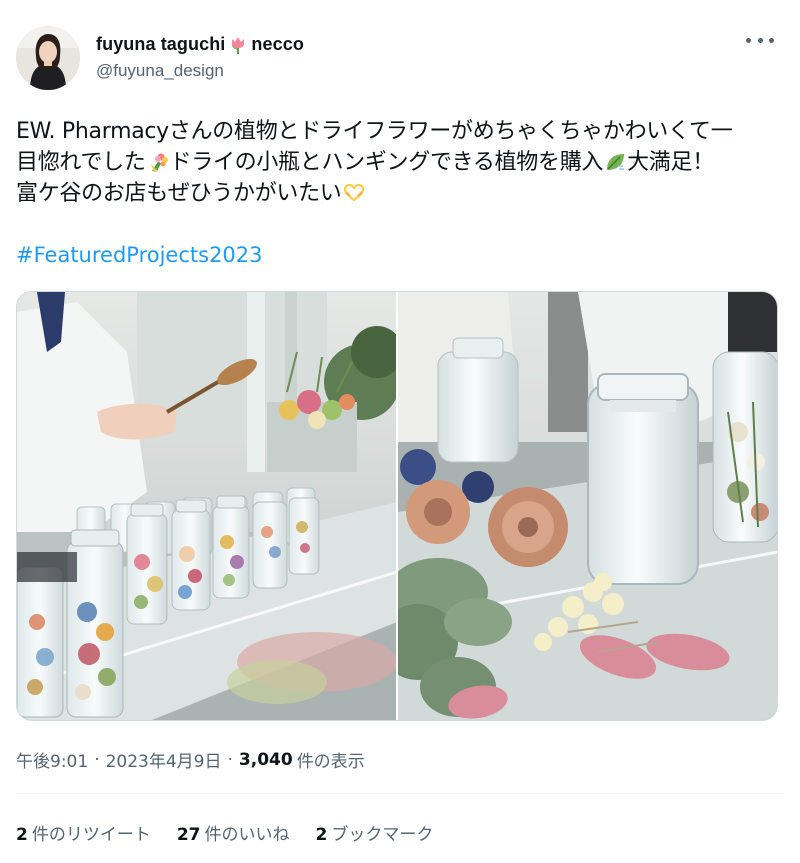 Image resolution: width=800 pixels, height=863 pixels. I want to click on hashtag-link: #FeaturedProjects2023, so click(139, 255).